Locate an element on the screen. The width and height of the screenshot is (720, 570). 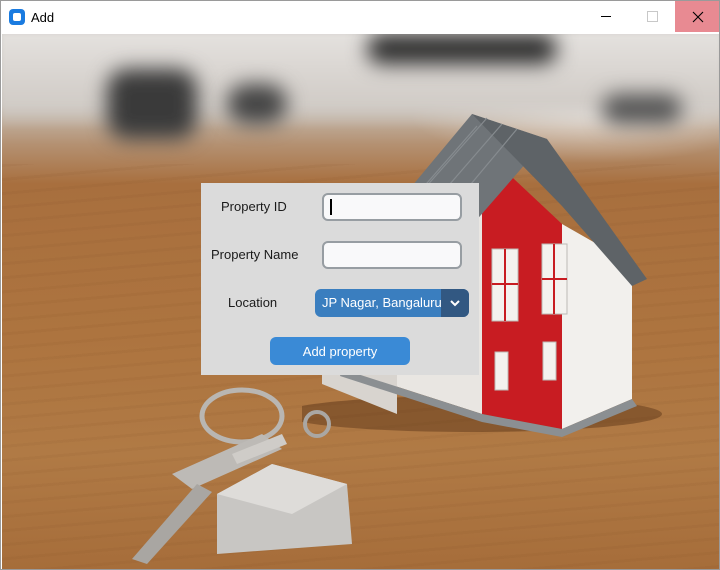
close-button is located at coordinates (697, 16).